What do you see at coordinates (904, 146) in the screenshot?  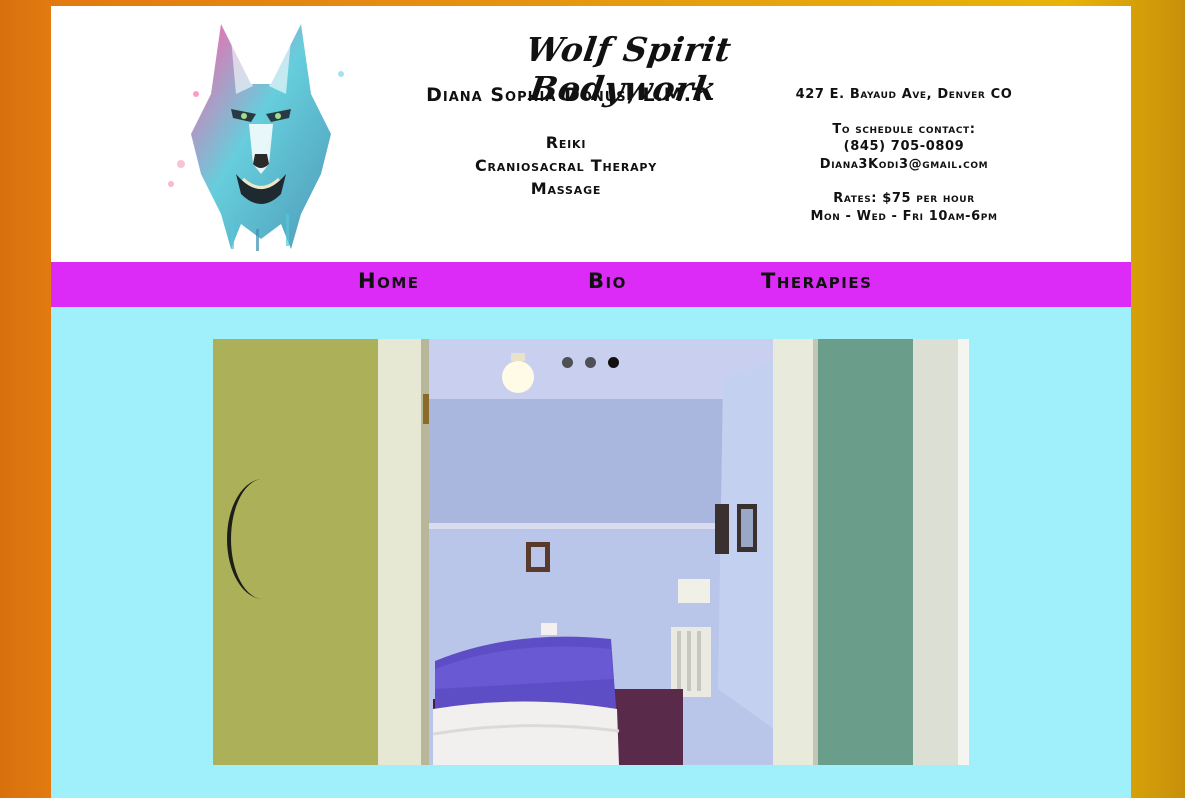 I see `phone-number: (845) 705-0809` at bounding box center [904, 146].